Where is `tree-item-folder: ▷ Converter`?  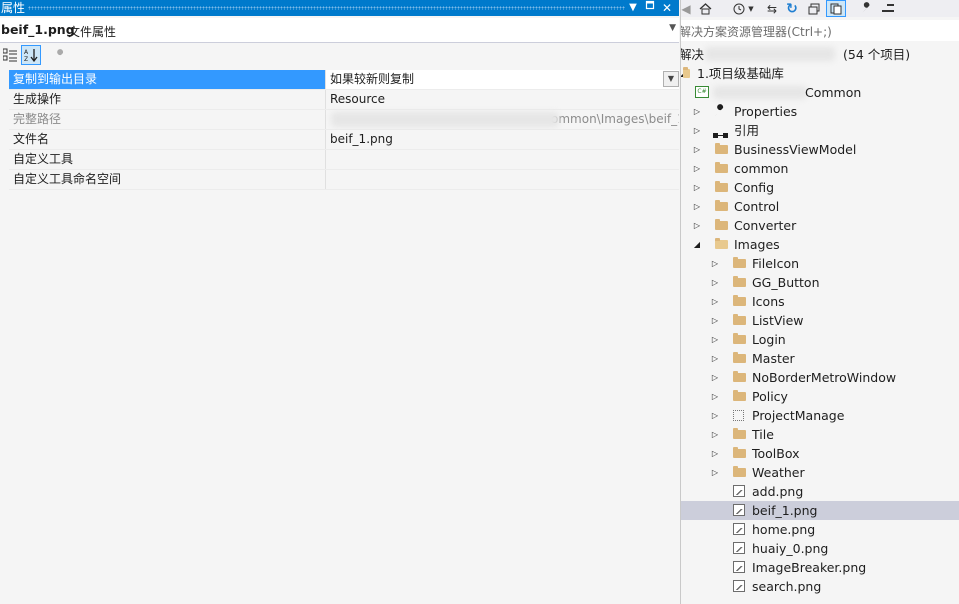 tree-item-folder: ▷ Converter is located at coordinates (820, 225).